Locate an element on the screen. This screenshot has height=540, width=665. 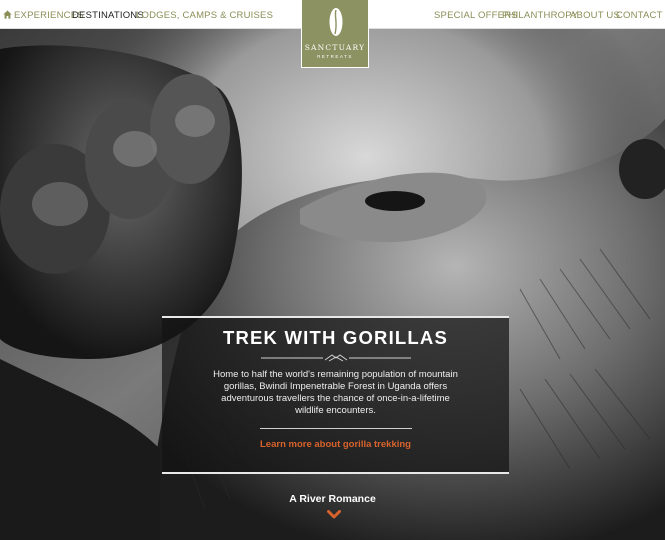
home-icon is located at coordinates (7, 14).